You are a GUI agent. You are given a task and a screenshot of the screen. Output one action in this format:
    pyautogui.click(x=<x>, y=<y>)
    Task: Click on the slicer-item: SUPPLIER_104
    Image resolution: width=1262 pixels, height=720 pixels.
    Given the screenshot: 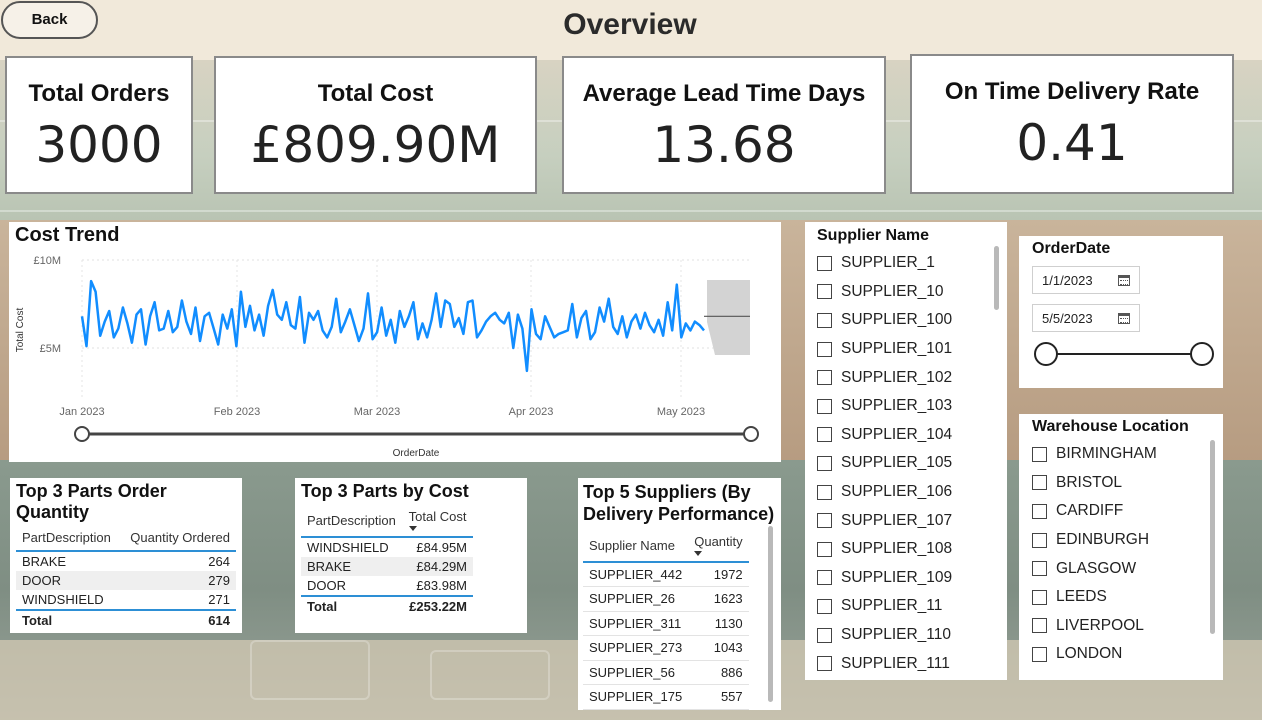 What is the action you would take?
    pyautogui.click(x=906, y=435)
    